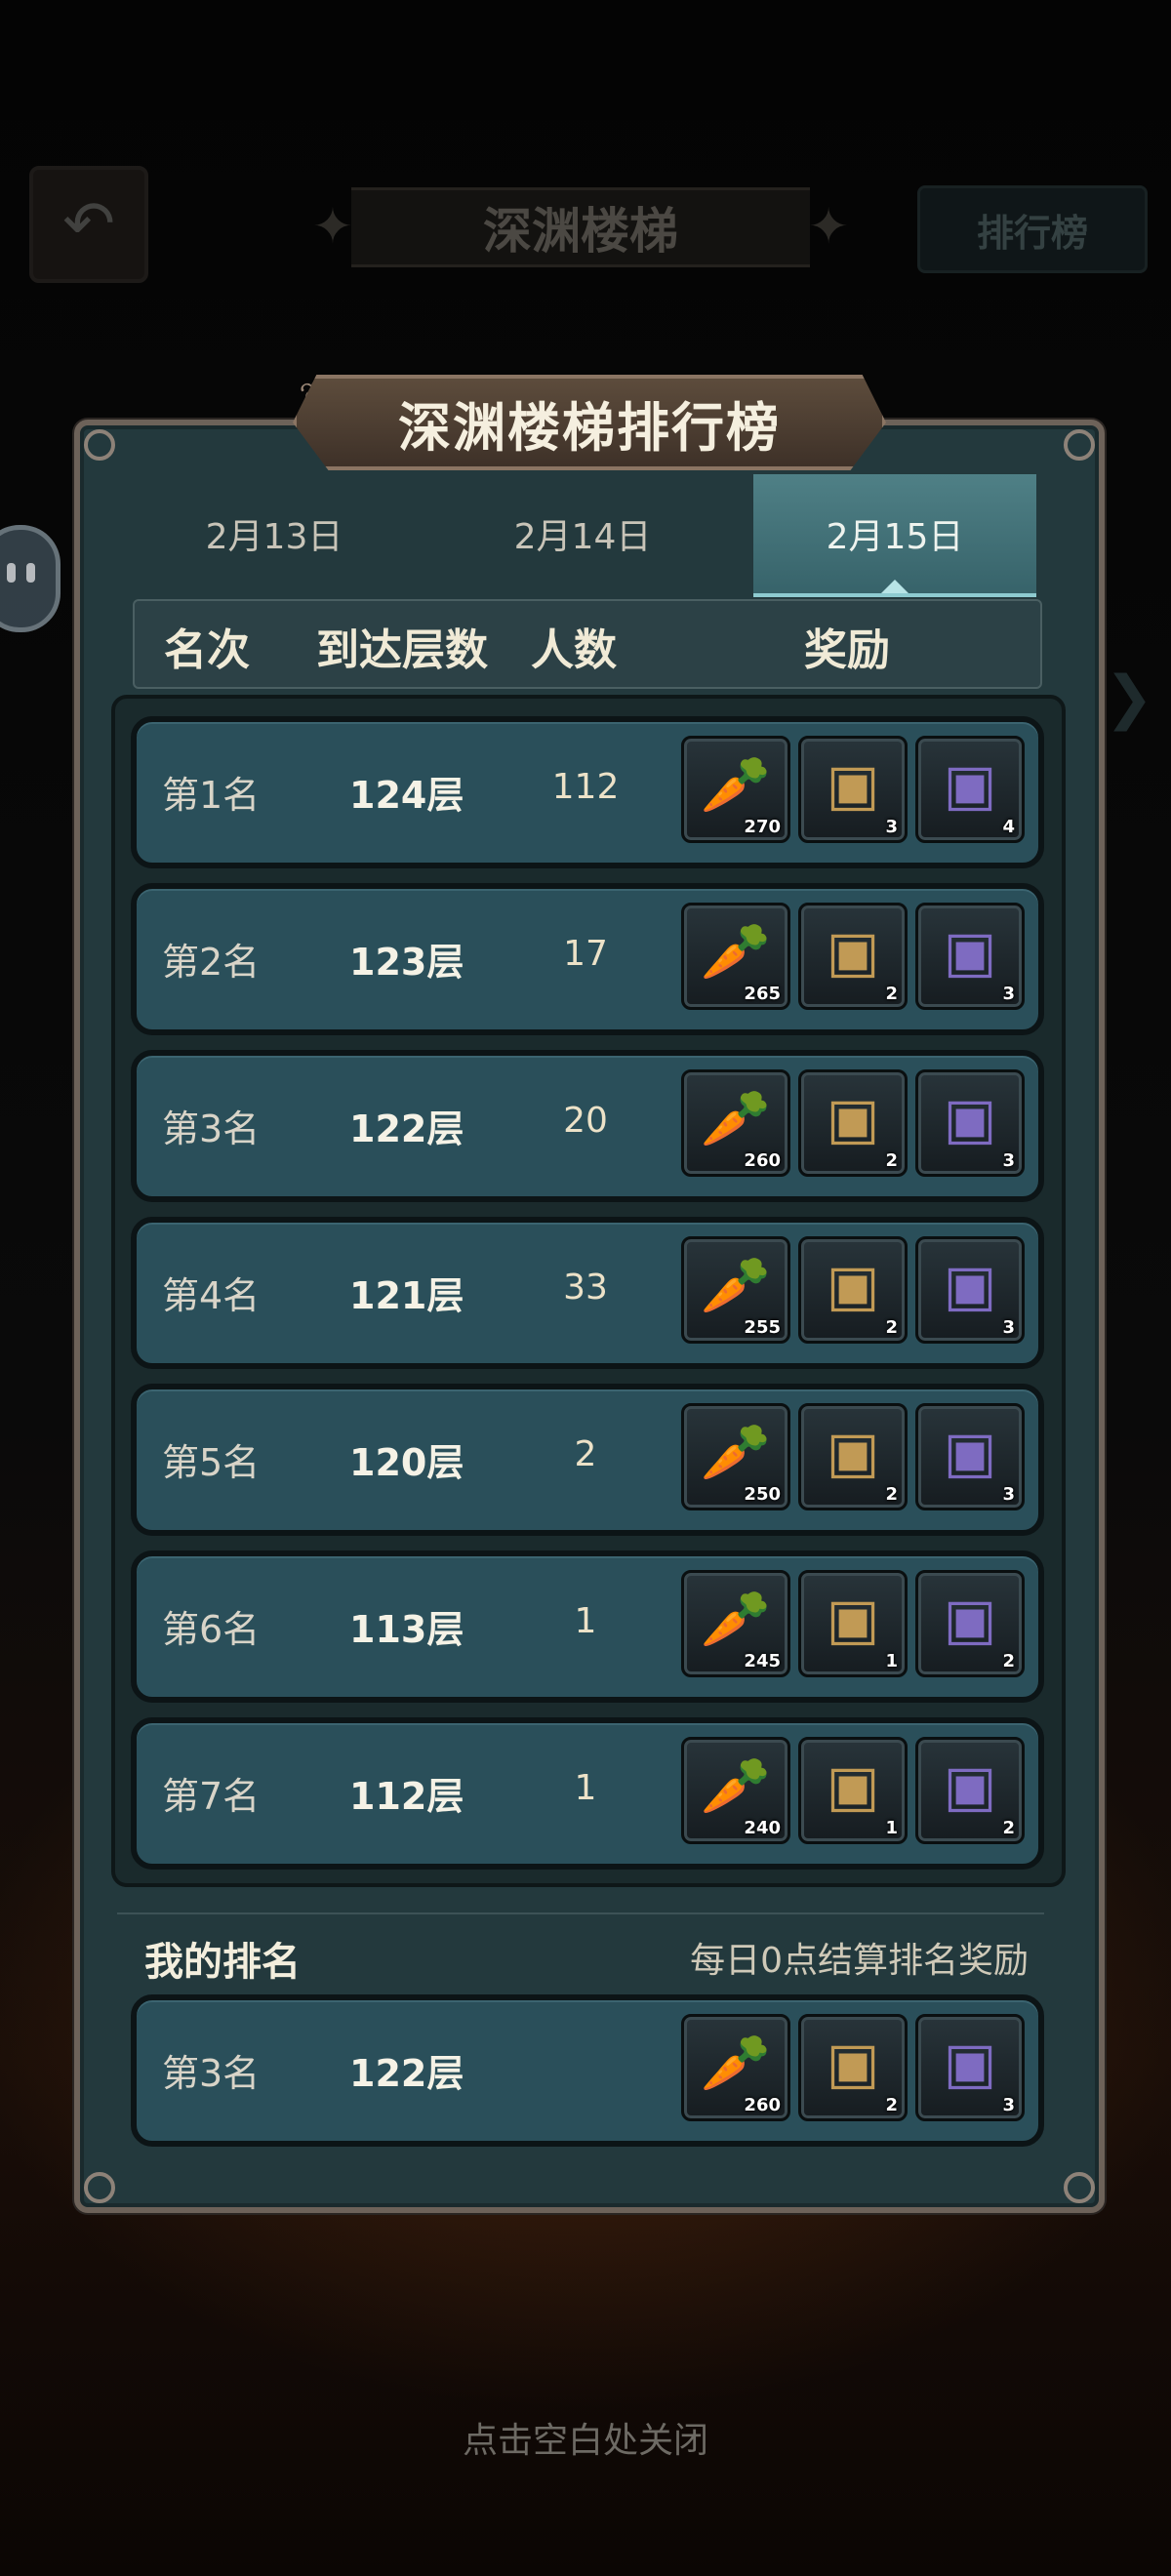 The height and width of the screenshot is (2576, 1171). Describe the element at coordinates (406, 795) in the screenshot. I see `floor-value: 124层` at that location.